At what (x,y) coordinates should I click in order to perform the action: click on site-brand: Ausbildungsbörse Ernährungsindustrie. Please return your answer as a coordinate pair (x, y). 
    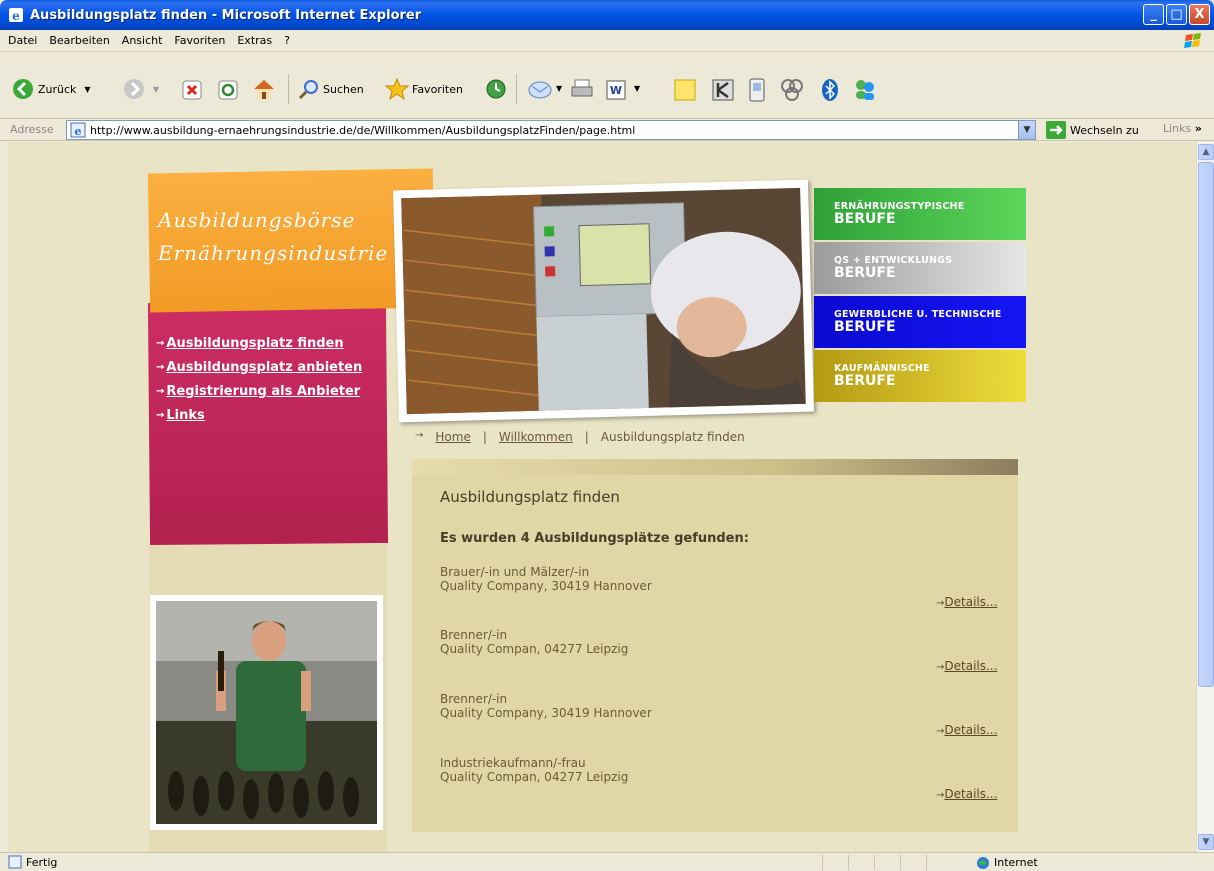
    Looking at the image, I should click on (273, 237).